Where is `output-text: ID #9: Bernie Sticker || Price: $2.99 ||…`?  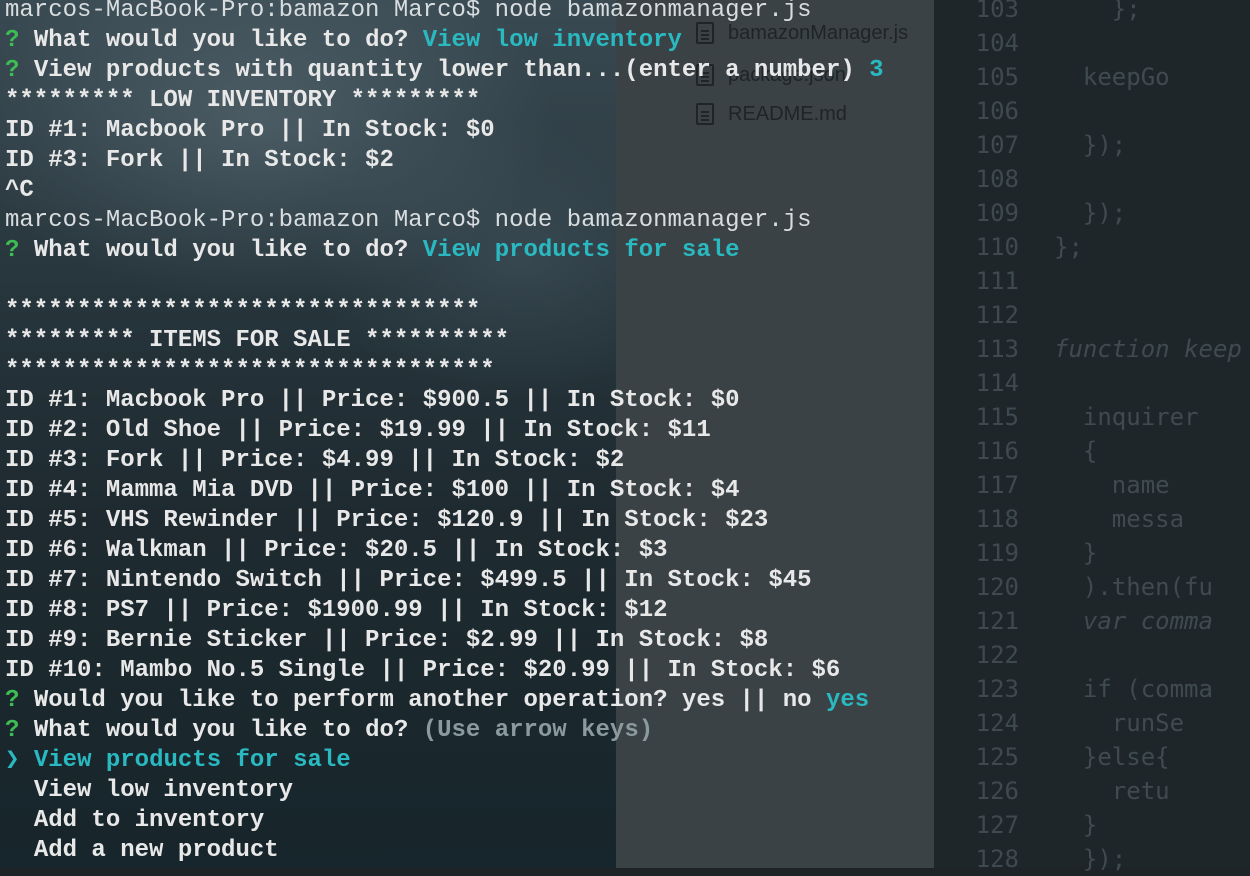
output-text: ID #9: Bernie Sticker || Price: $2.99 ||… is located at coordinates (387, 640).